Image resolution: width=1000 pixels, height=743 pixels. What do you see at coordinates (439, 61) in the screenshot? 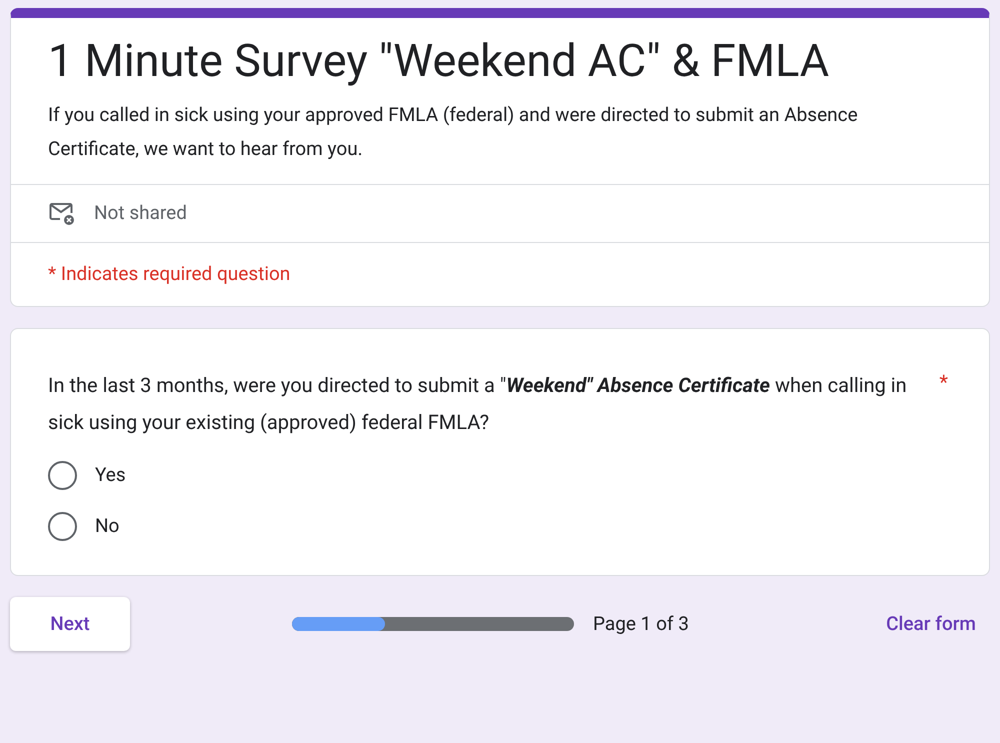
I see `form-title: 1 Minute Survey "Weekend AC" & FMLA` at bounding box center [439, 61].